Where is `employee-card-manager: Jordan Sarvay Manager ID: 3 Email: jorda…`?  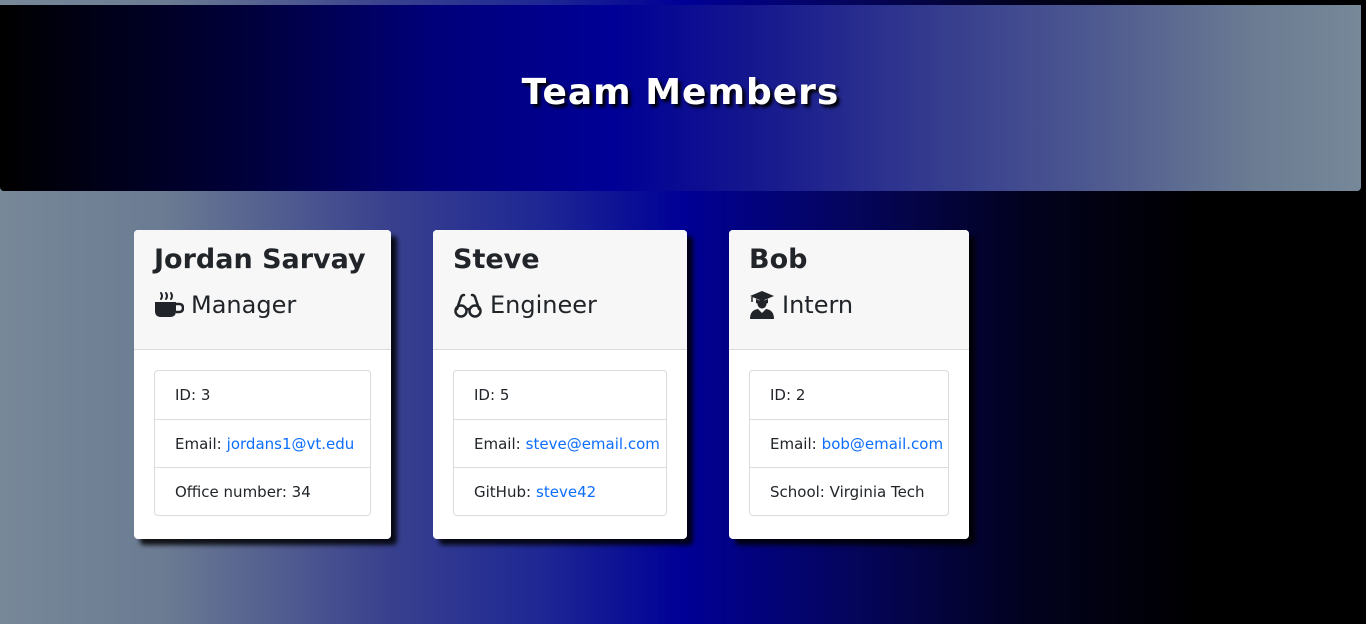 employee-card-manager: Jordan Sarvay Manager ID: 3 Email: jorda… is located at coordinates (262, 384).